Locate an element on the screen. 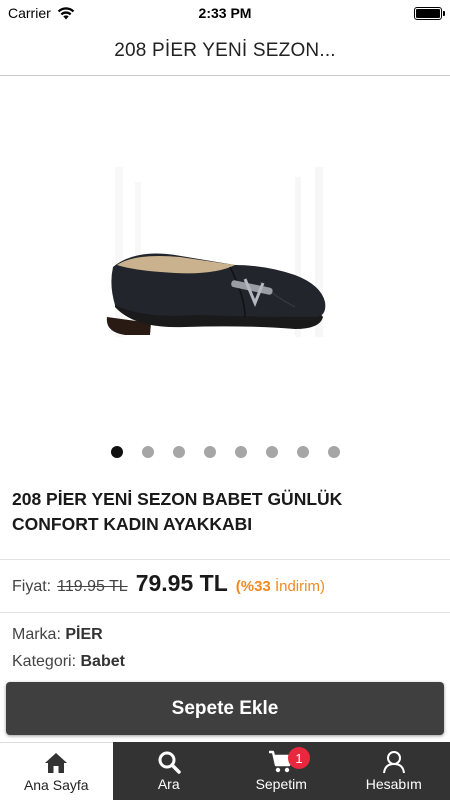  tab-label: Hesabım is located at coordinates (393, 784).